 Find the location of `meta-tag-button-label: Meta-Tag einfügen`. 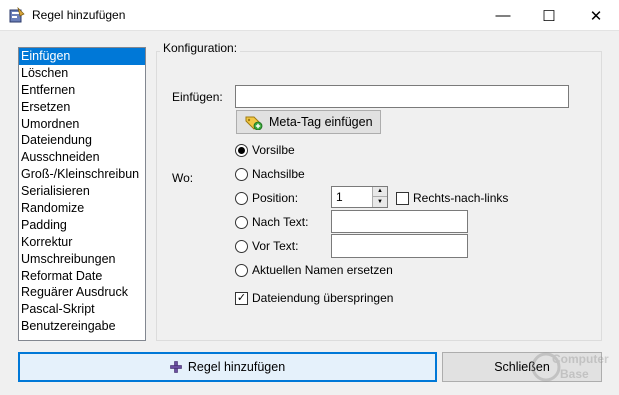

meta-tag-button-label: Meta-Tag einfügen is located at coordinates (321, 122).